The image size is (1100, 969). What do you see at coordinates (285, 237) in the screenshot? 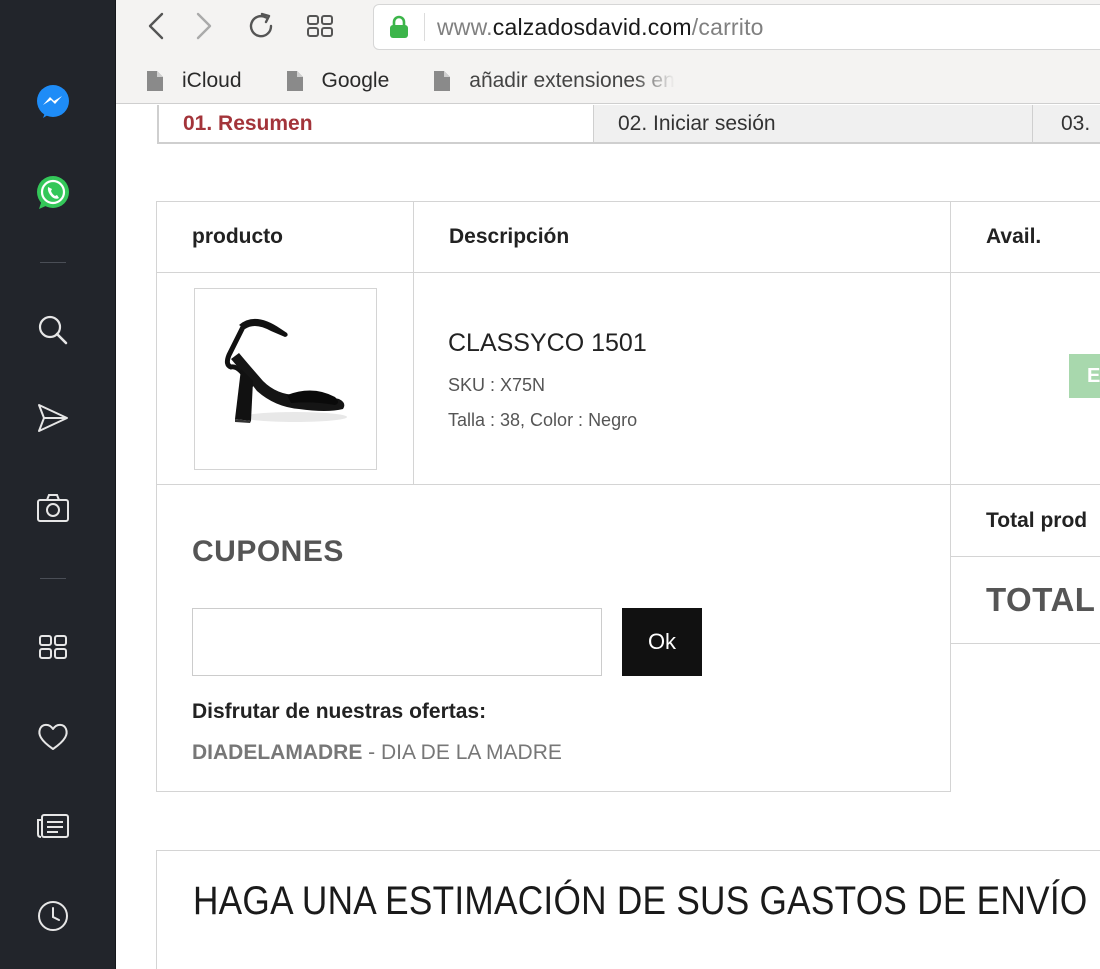
I see `header-product: producto` at bounding box center [285, 237].